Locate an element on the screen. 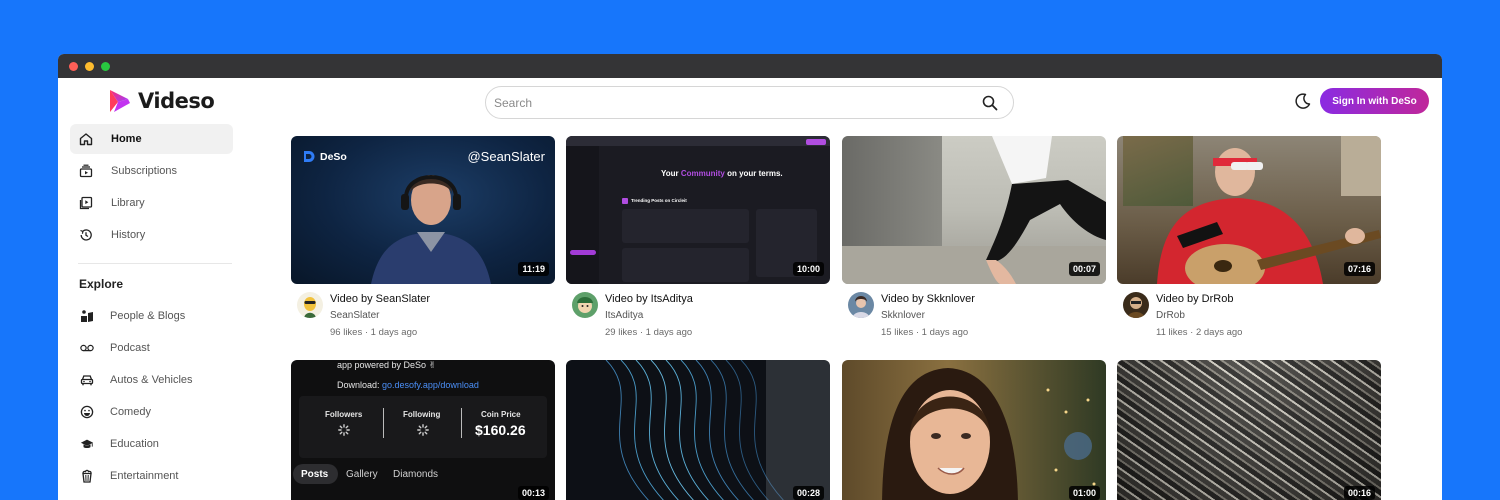 This screenshot has height=500, width=1500. car-icon is located at coordinates (87, 380).